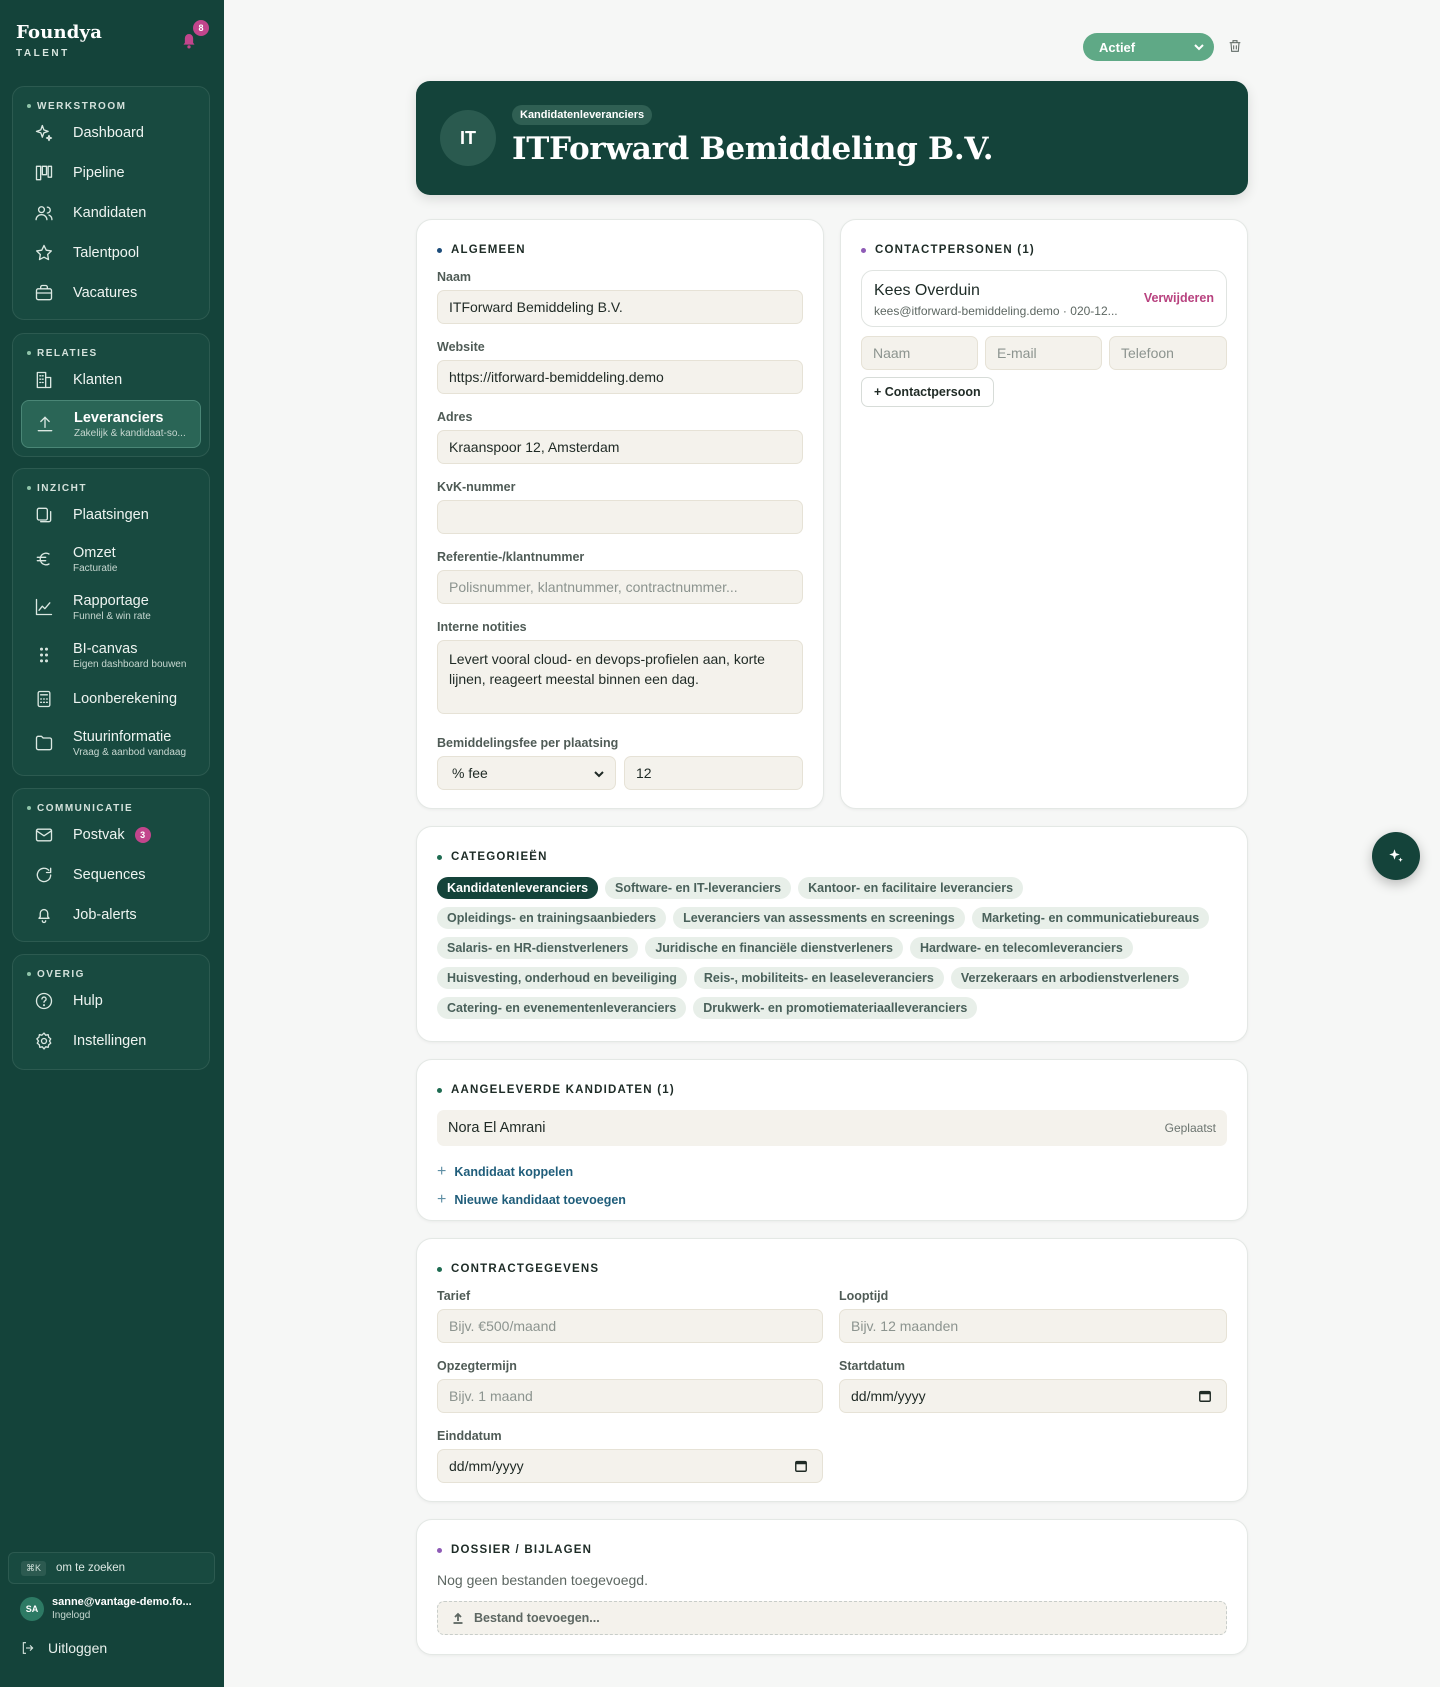 The height and width of the screenshot is (1687, 1440). I want to click on contact-email-input: E-mail, so click(1043, 353).